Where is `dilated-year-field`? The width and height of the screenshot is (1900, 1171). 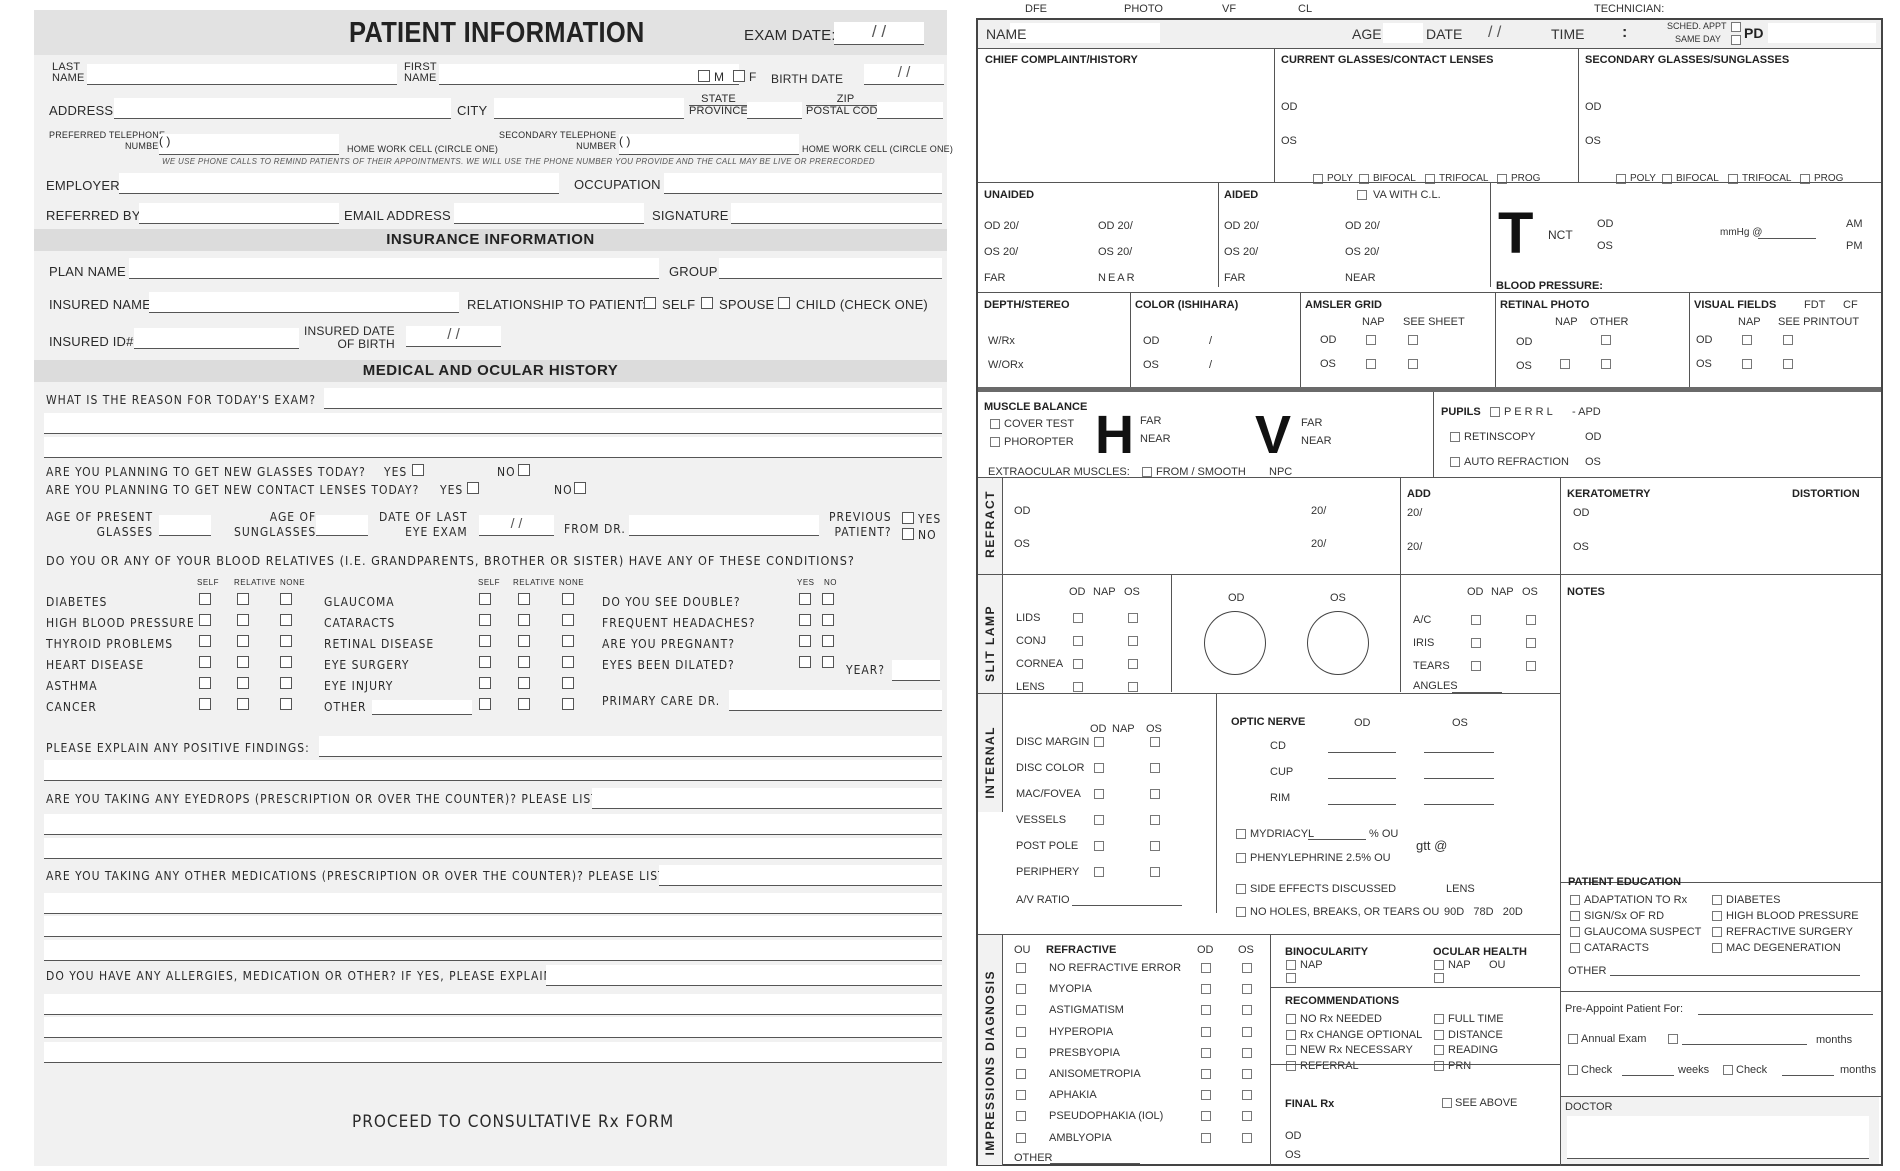
dilated-year-field is located at coordinates (916, 670).